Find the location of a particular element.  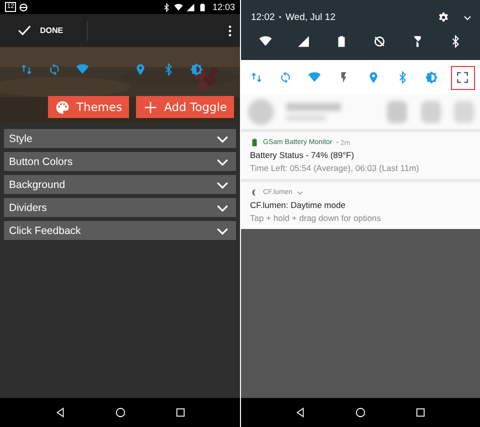

notification-text: Tap + hold + drag down for options is located at coordinates (316, 218).